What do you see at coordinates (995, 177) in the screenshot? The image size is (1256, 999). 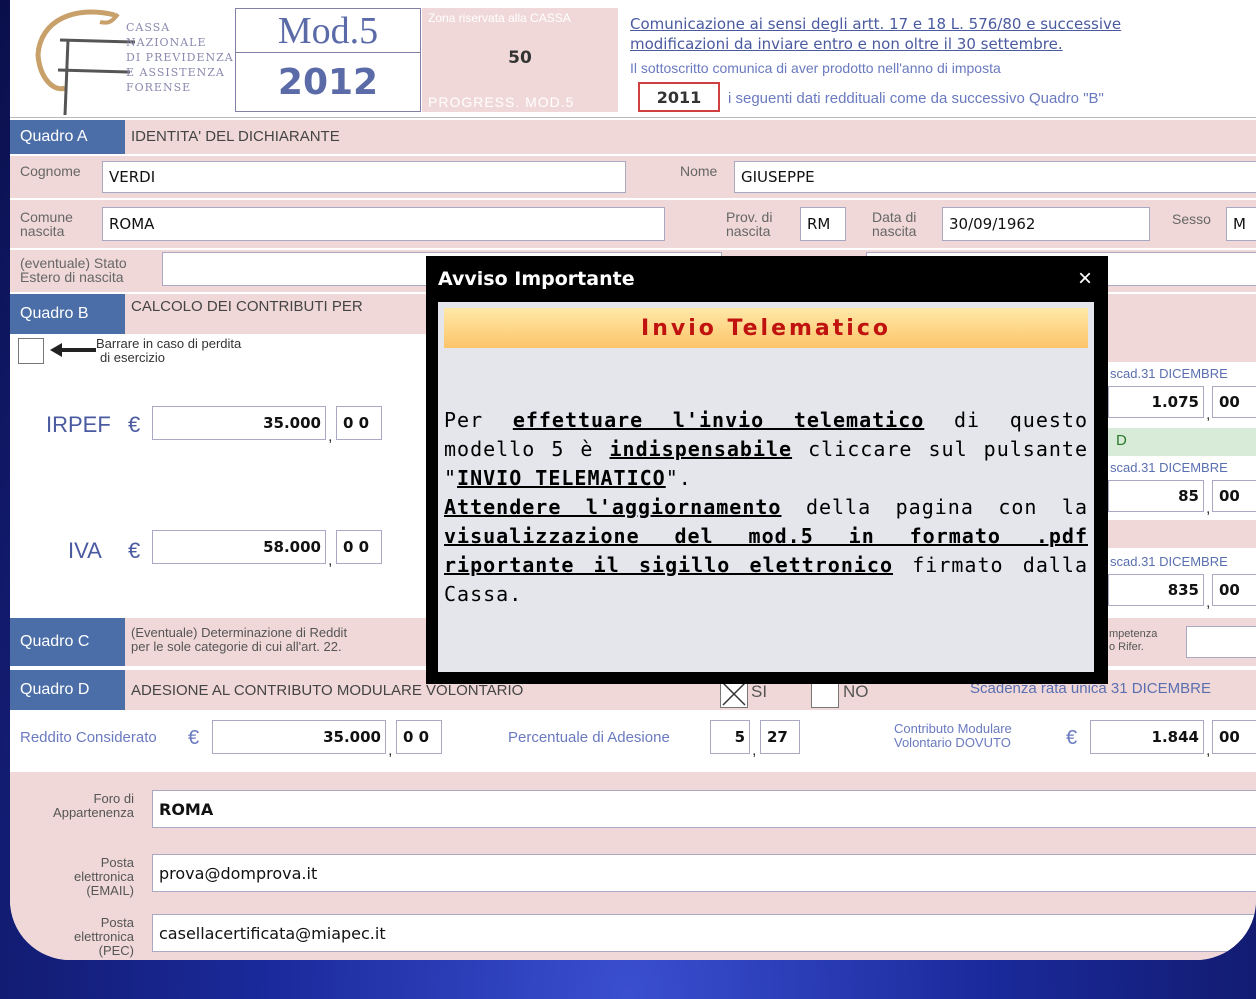 I see `nome-field: GIUSEPPE` at bounding box center [995, 177].